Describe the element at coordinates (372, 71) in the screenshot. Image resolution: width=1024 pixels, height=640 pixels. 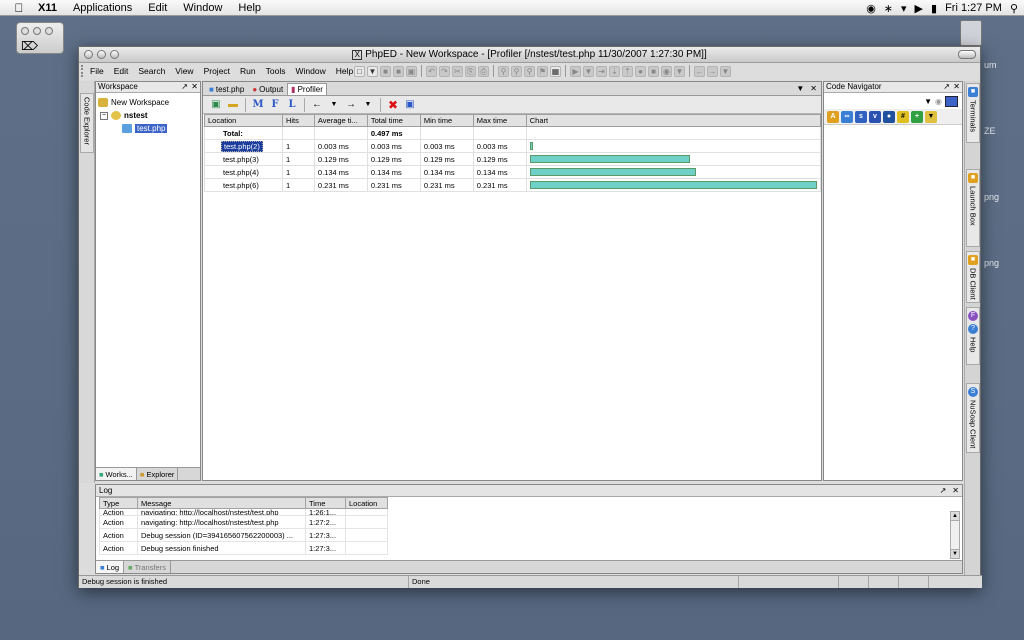
I see `open-file-icon: ▼` at that location.